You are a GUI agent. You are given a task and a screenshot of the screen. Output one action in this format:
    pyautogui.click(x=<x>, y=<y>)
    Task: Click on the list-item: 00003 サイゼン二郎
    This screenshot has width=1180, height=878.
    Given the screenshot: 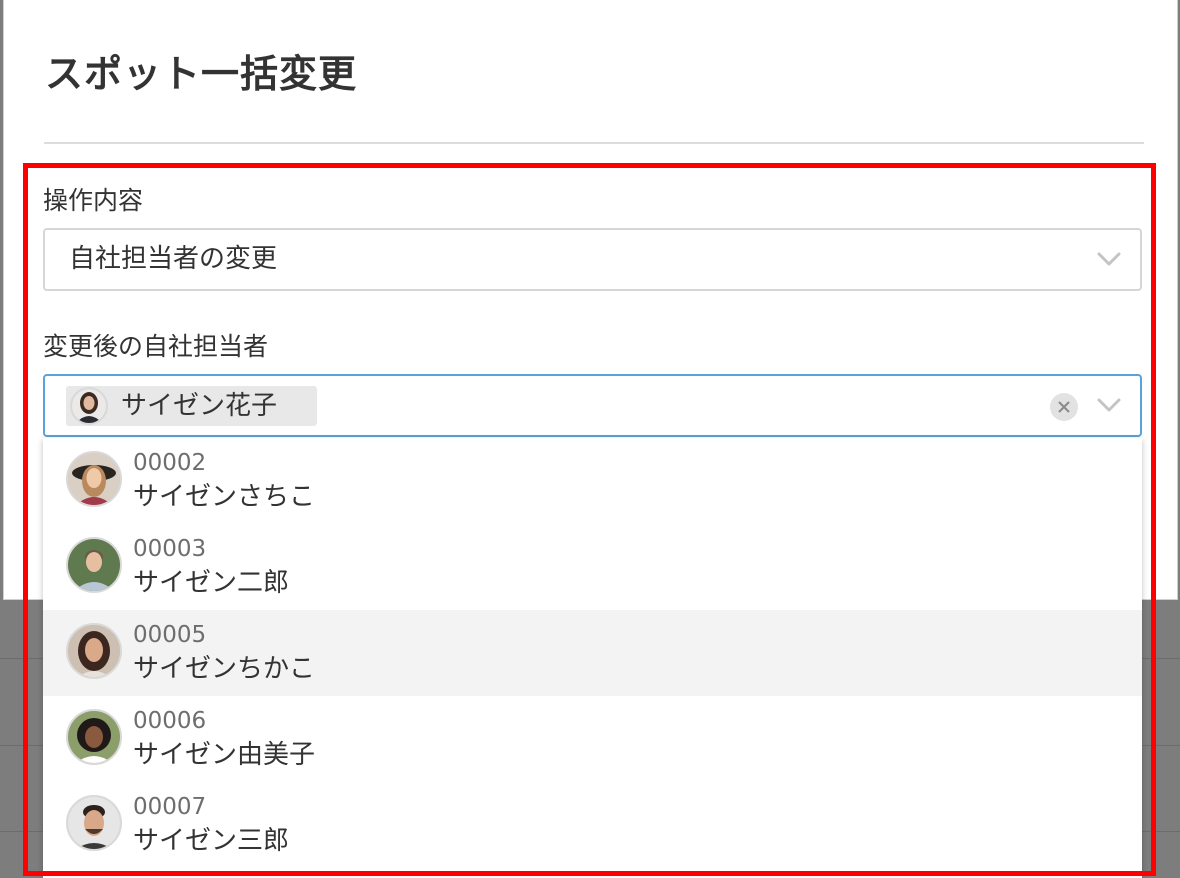 What is the action you would take?
    pyautogui.click(x=592, y=567)
    